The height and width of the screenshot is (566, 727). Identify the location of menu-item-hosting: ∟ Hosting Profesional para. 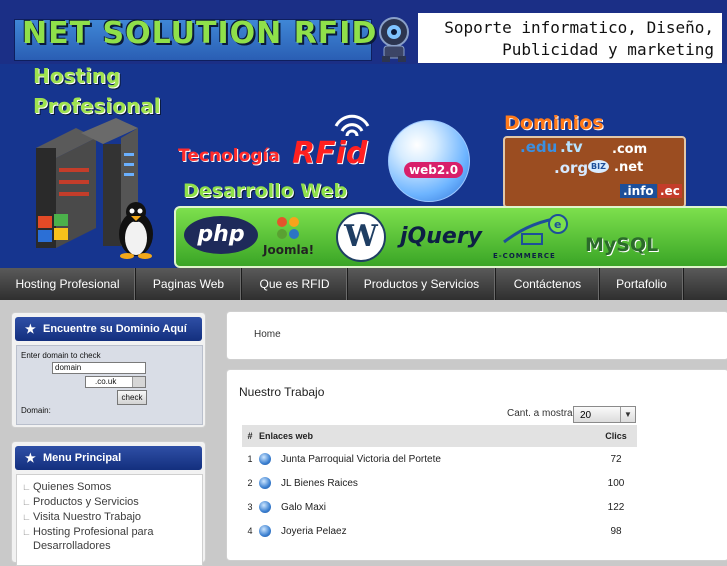
(109, 532).